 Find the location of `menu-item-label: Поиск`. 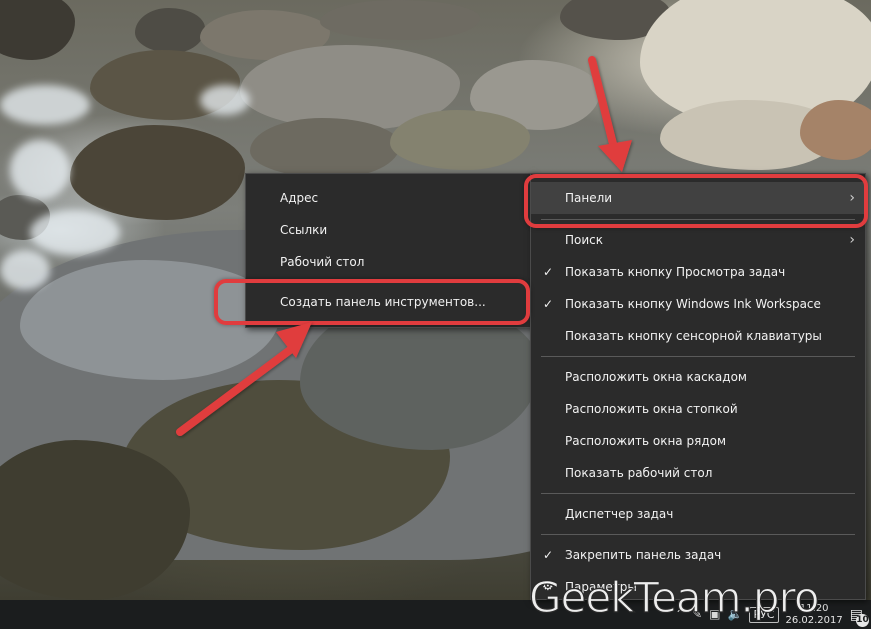

menu-item-label: Поиск is located at coordinates (584, 240).